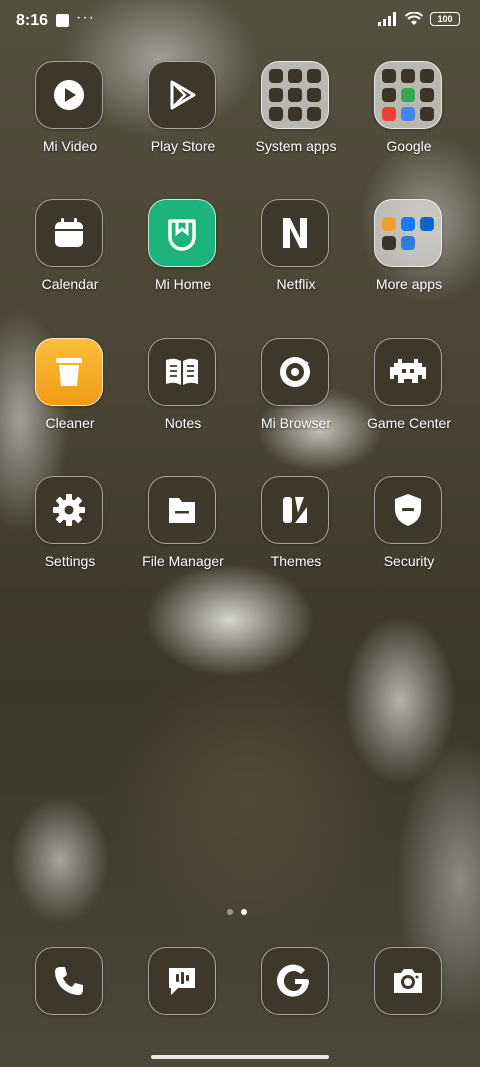  What do you see at coordinates (296, 561) in the screenshot?
I see `app-label: Themes` at bounding box center [296, 561].